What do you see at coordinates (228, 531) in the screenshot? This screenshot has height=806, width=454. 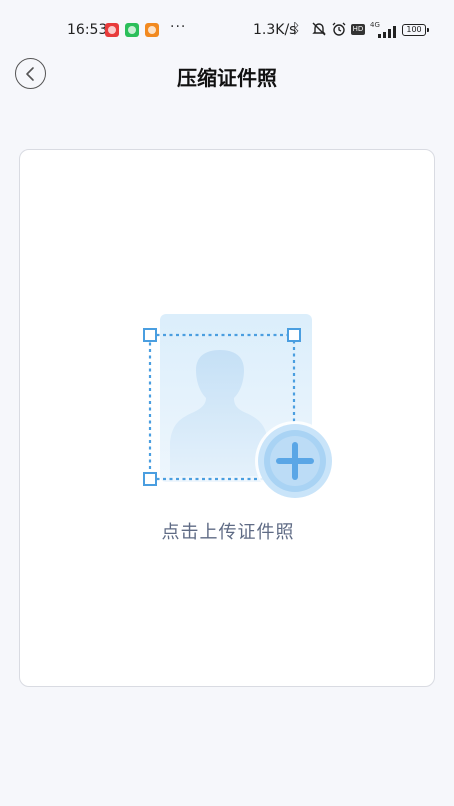 I see `upload-hint: 点击上传证件照` at bounding box center [228, 531].